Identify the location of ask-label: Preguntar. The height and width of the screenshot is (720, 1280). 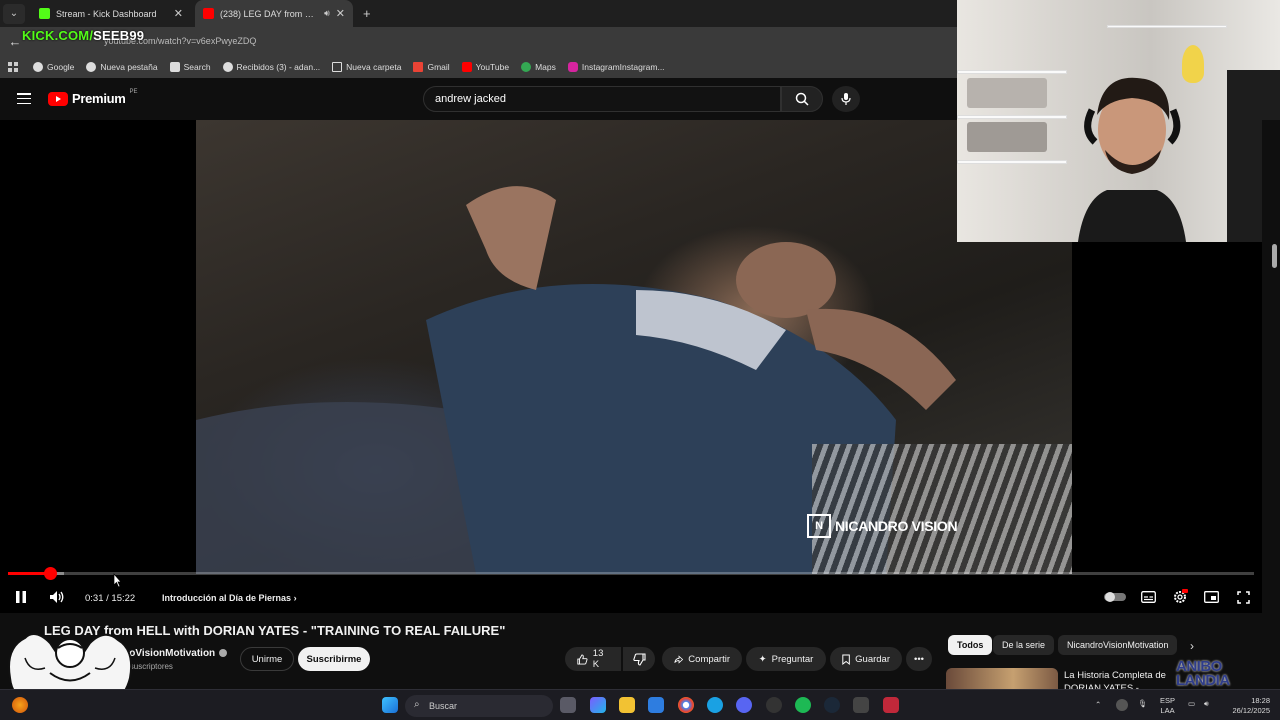
(792, 659).